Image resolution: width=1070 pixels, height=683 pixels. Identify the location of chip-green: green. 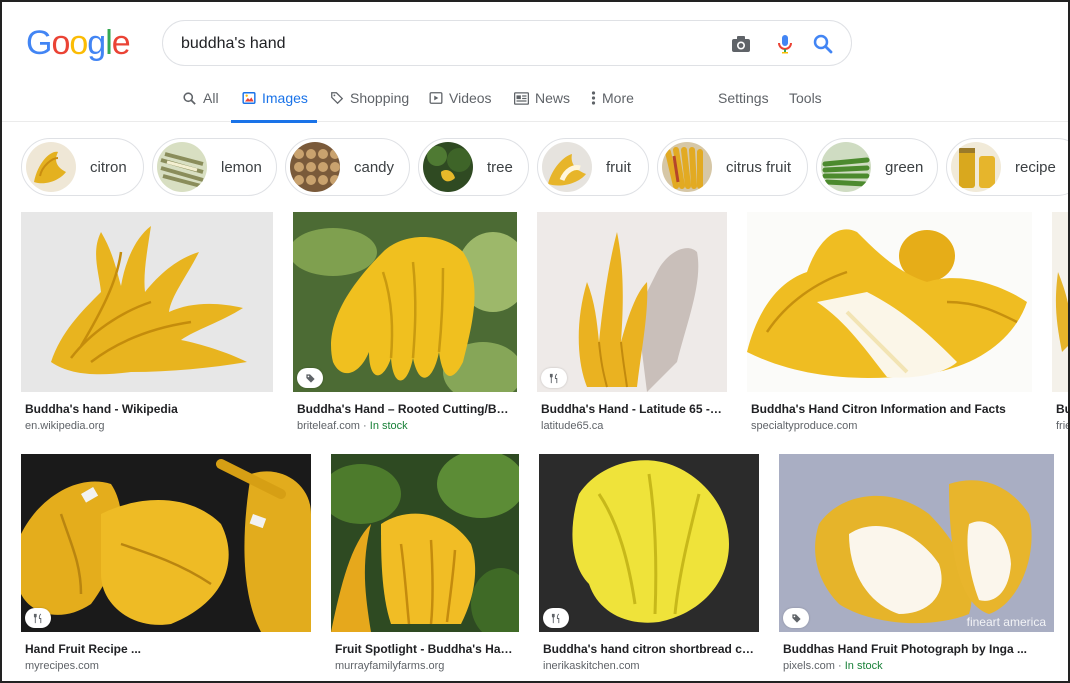
(877, 167).